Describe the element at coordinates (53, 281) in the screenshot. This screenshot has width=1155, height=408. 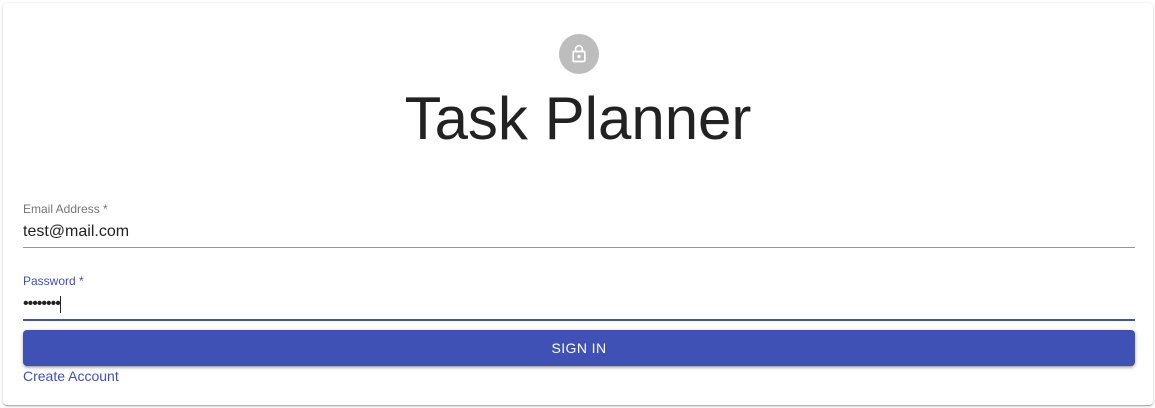
I see `password-label: Password *` at that location.